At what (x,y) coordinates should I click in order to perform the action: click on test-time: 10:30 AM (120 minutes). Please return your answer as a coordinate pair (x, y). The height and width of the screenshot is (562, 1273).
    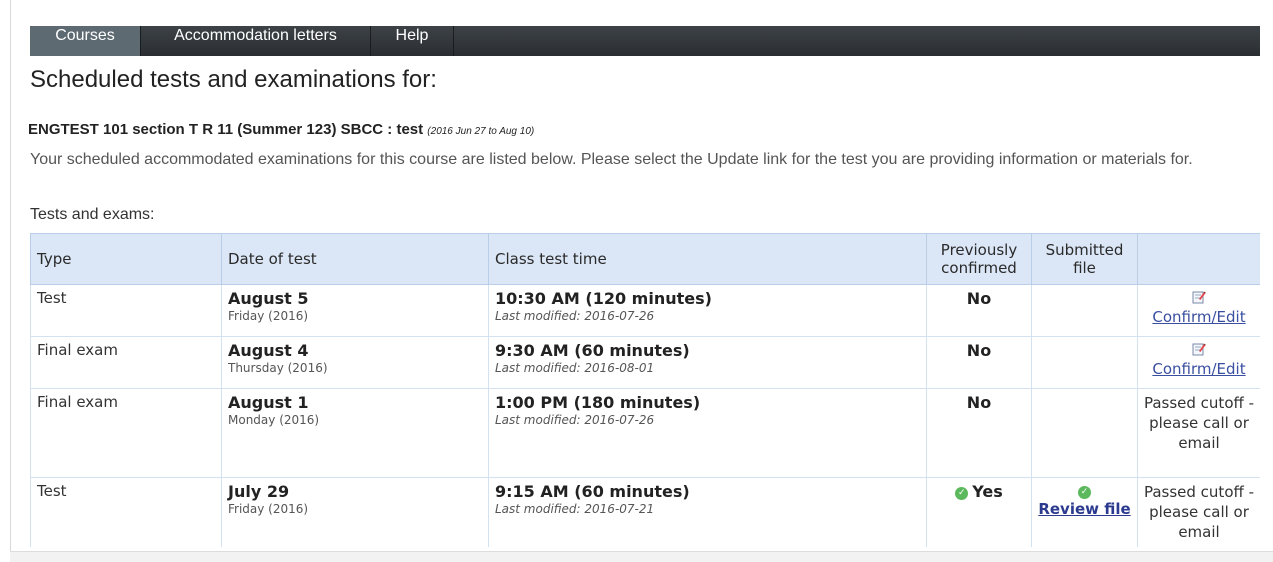
    Looking at the image, I should click on (603, 298).